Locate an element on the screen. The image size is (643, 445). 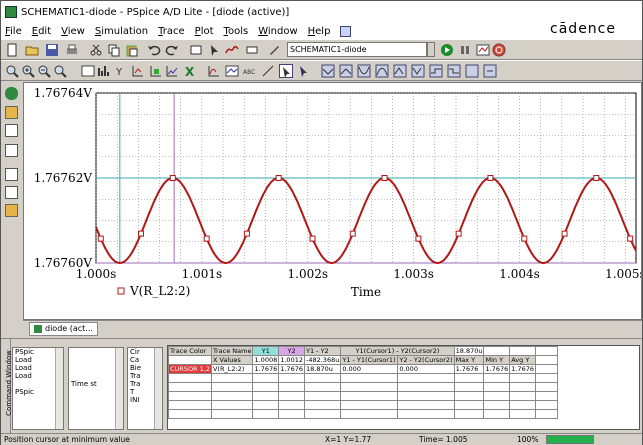
header-cursor-diff: Y1(Cursor1) - Y2(Cursor2) is located at coordinates (397, 351).